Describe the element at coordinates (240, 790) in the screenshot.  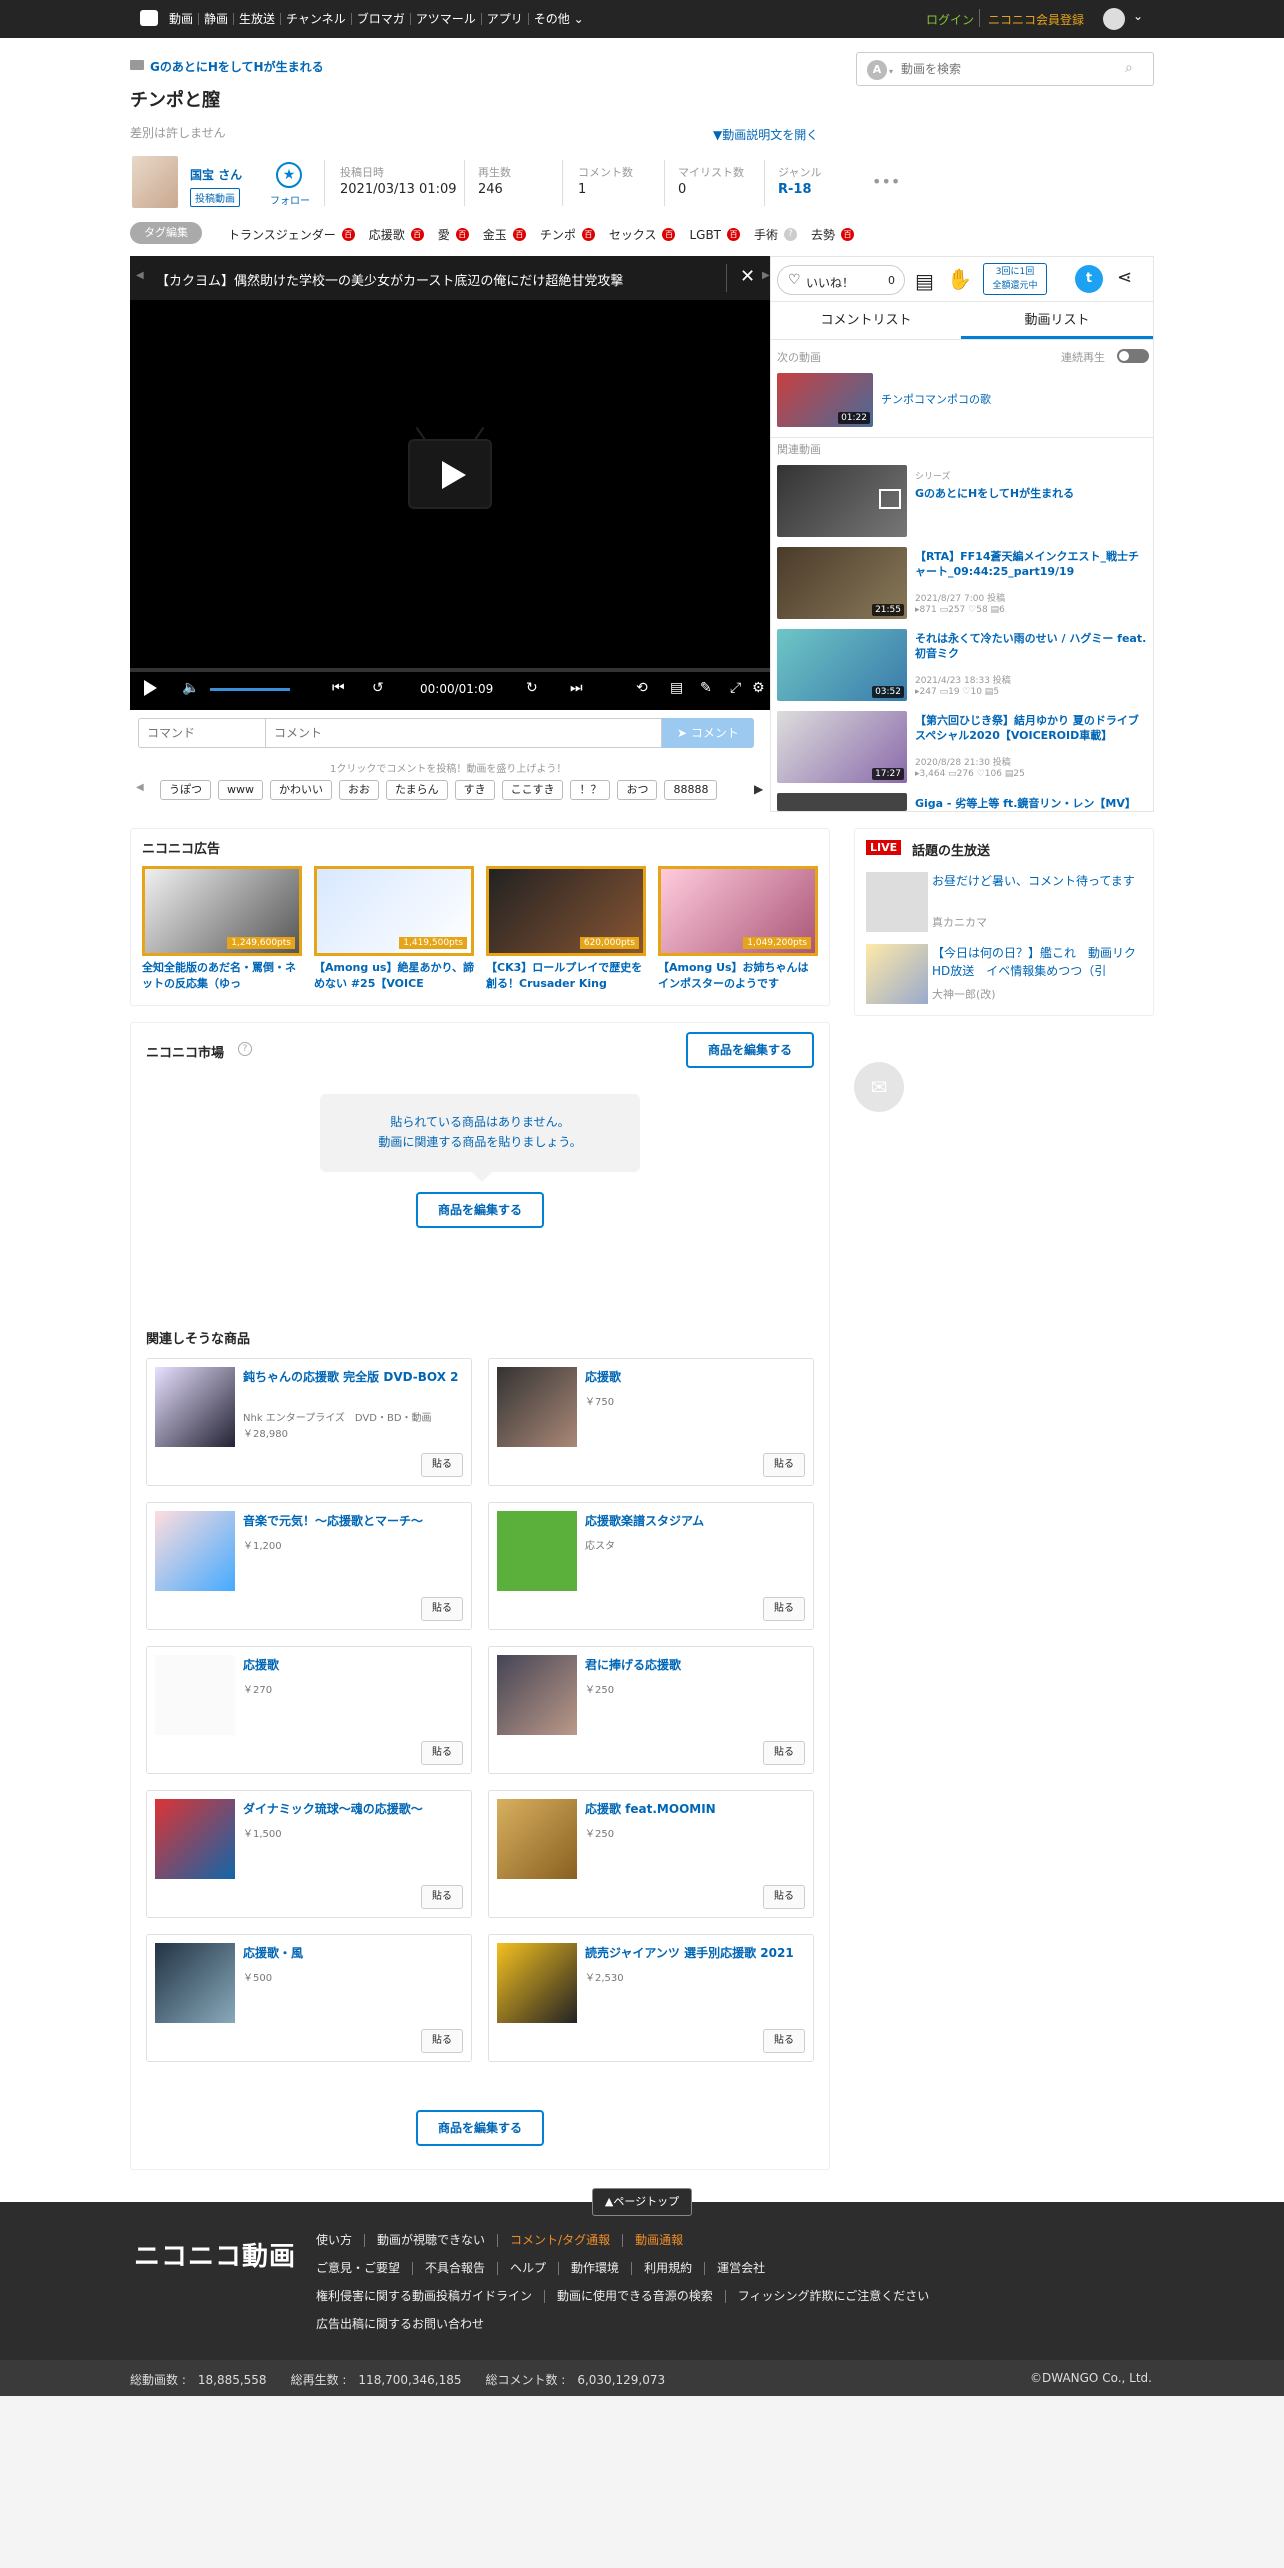
I see `quick-comment-button: www` at that location.